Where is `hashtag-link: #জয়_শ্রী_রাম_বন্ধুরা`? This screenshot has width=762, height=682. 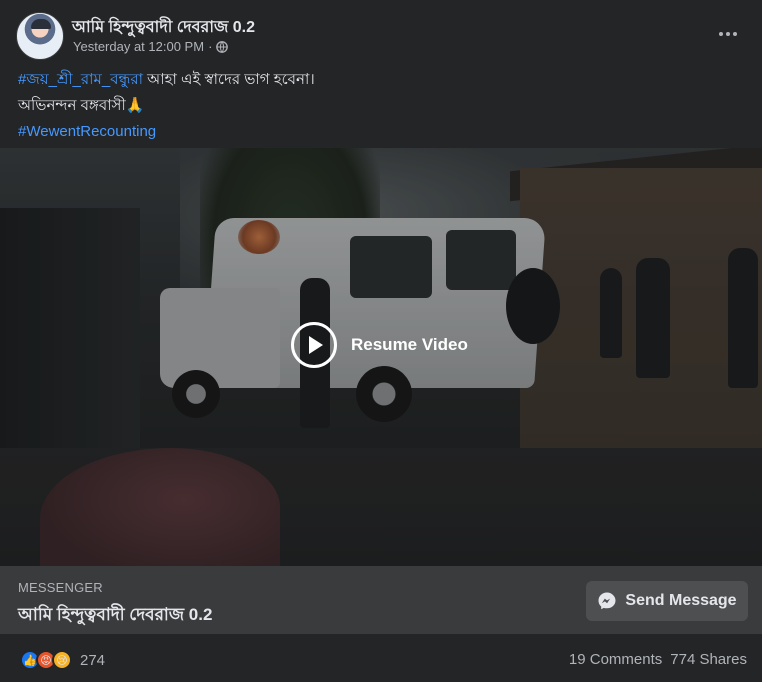
hashtag-link: #জয়_শ্রী_রাম_বন্ধুরা is located at coordinates (80, 79).